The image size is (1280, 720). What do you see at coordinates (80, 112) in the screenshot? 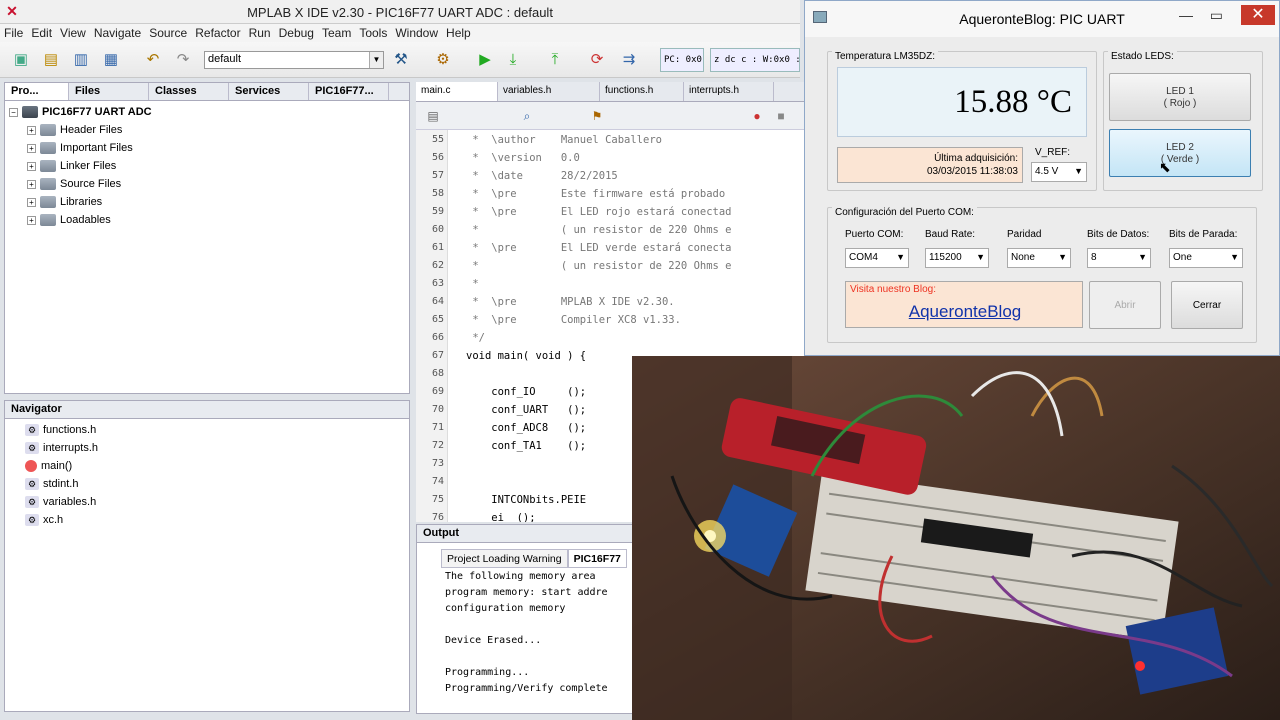
I see `project-root: − PIC16F77 UART ADC` at bounding box center [80, 112].